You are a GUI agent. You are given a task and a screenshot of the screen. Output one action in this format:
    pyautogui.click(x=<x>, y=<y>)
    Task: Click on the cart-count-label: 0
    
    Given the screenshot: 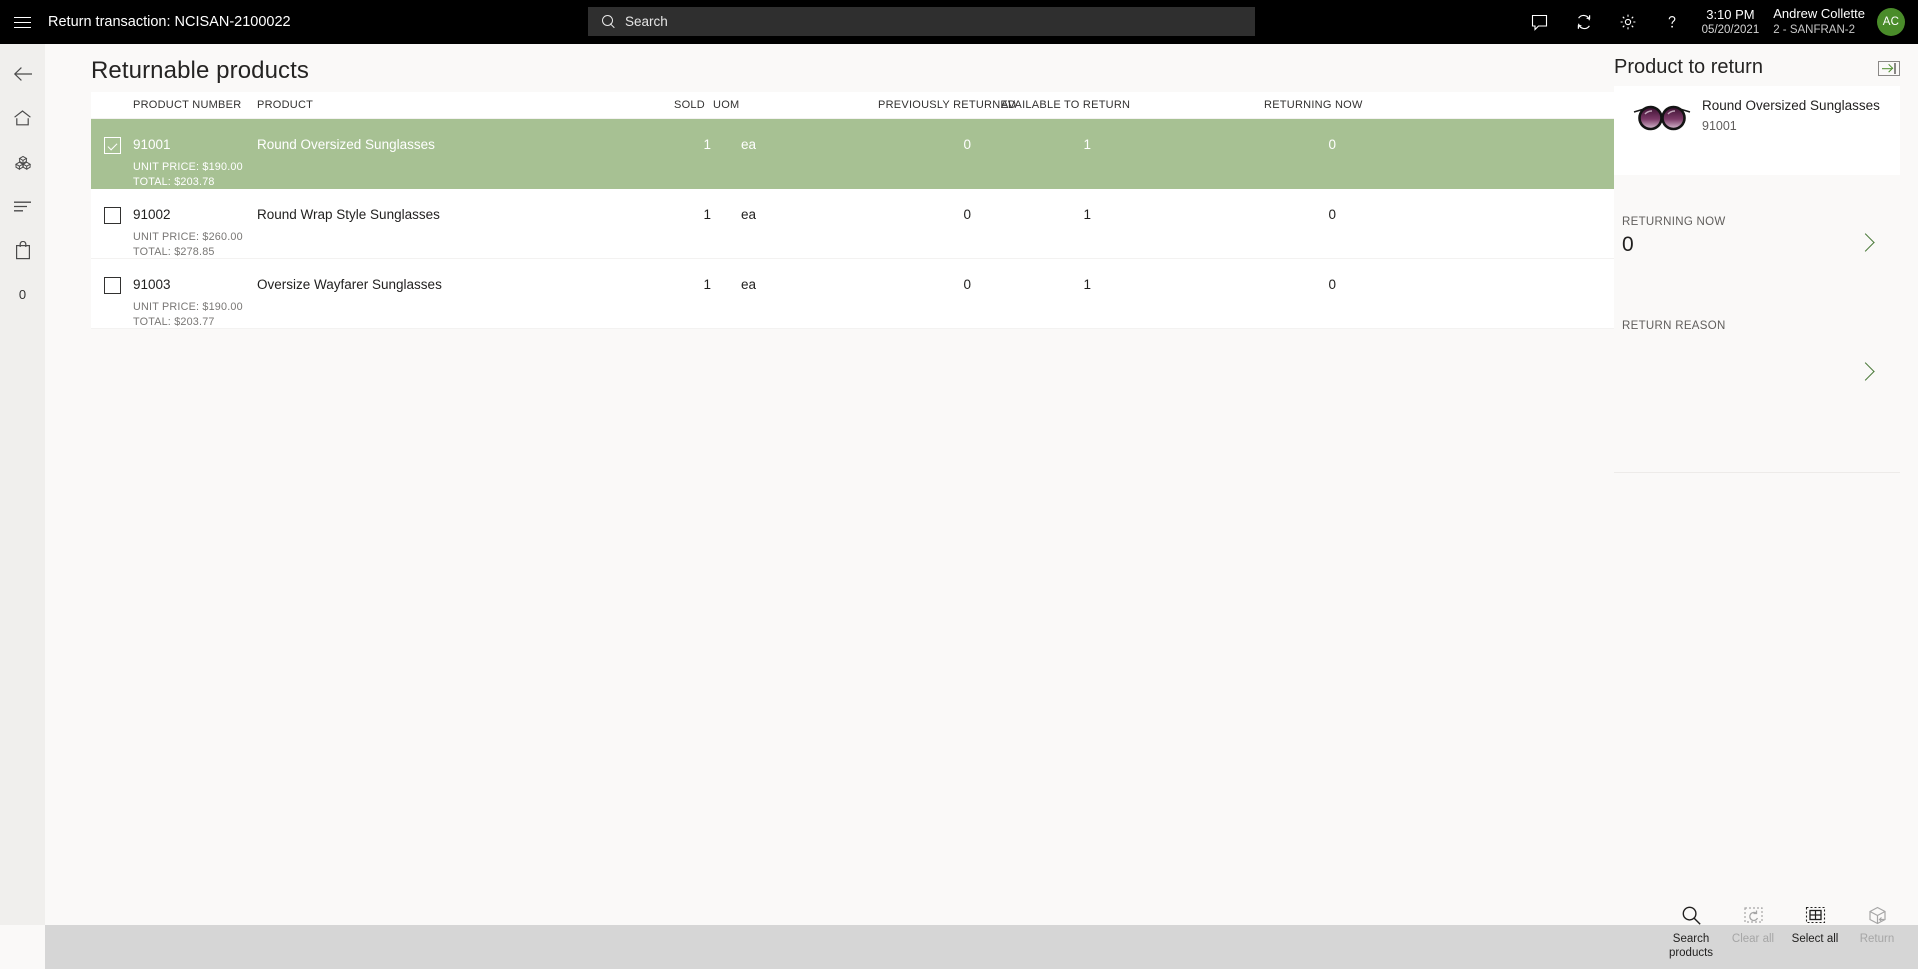 What is the action you would take?
    pyautogui.click(x=22, y=294)
    